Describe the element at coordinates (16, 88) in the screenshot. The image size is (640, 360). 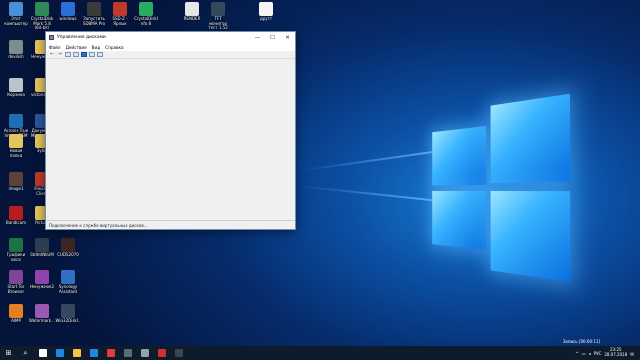
I see `desktop-icon: Корзина` at that location.